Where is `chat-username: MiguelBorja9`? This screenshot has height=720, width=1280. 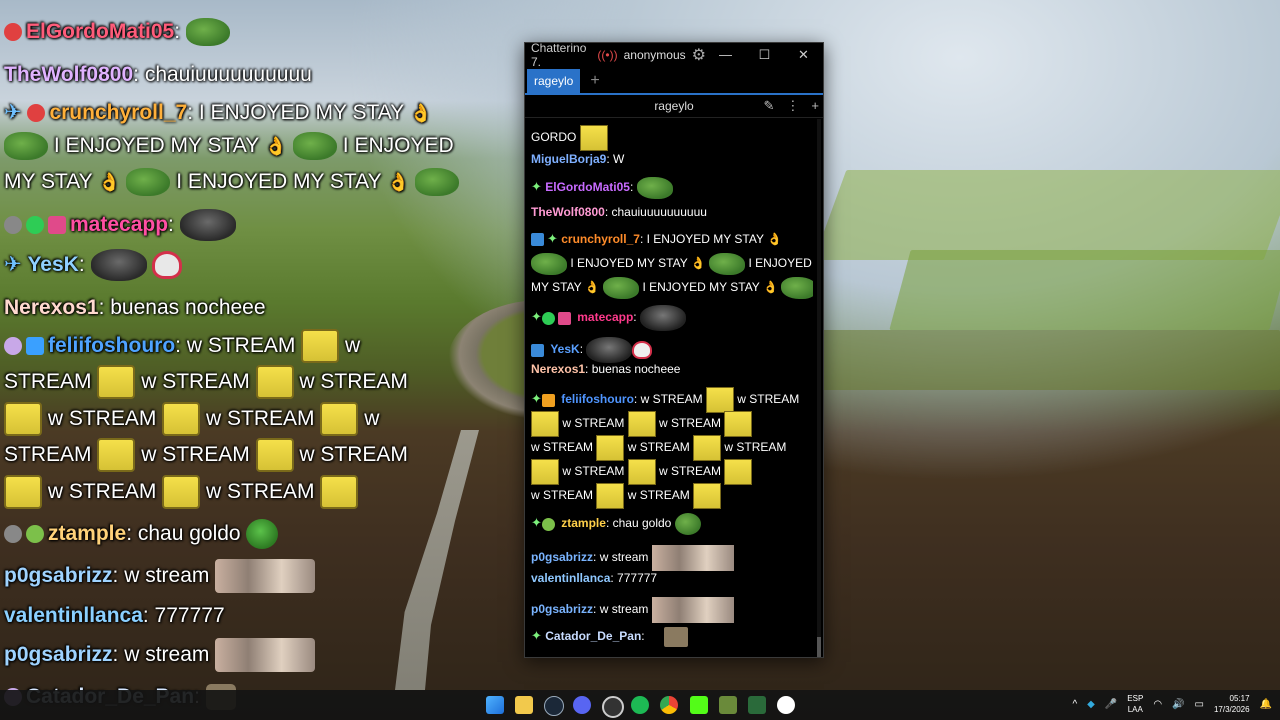
chat-username: MiguelBorja9 is located at coordinates (568, 159).